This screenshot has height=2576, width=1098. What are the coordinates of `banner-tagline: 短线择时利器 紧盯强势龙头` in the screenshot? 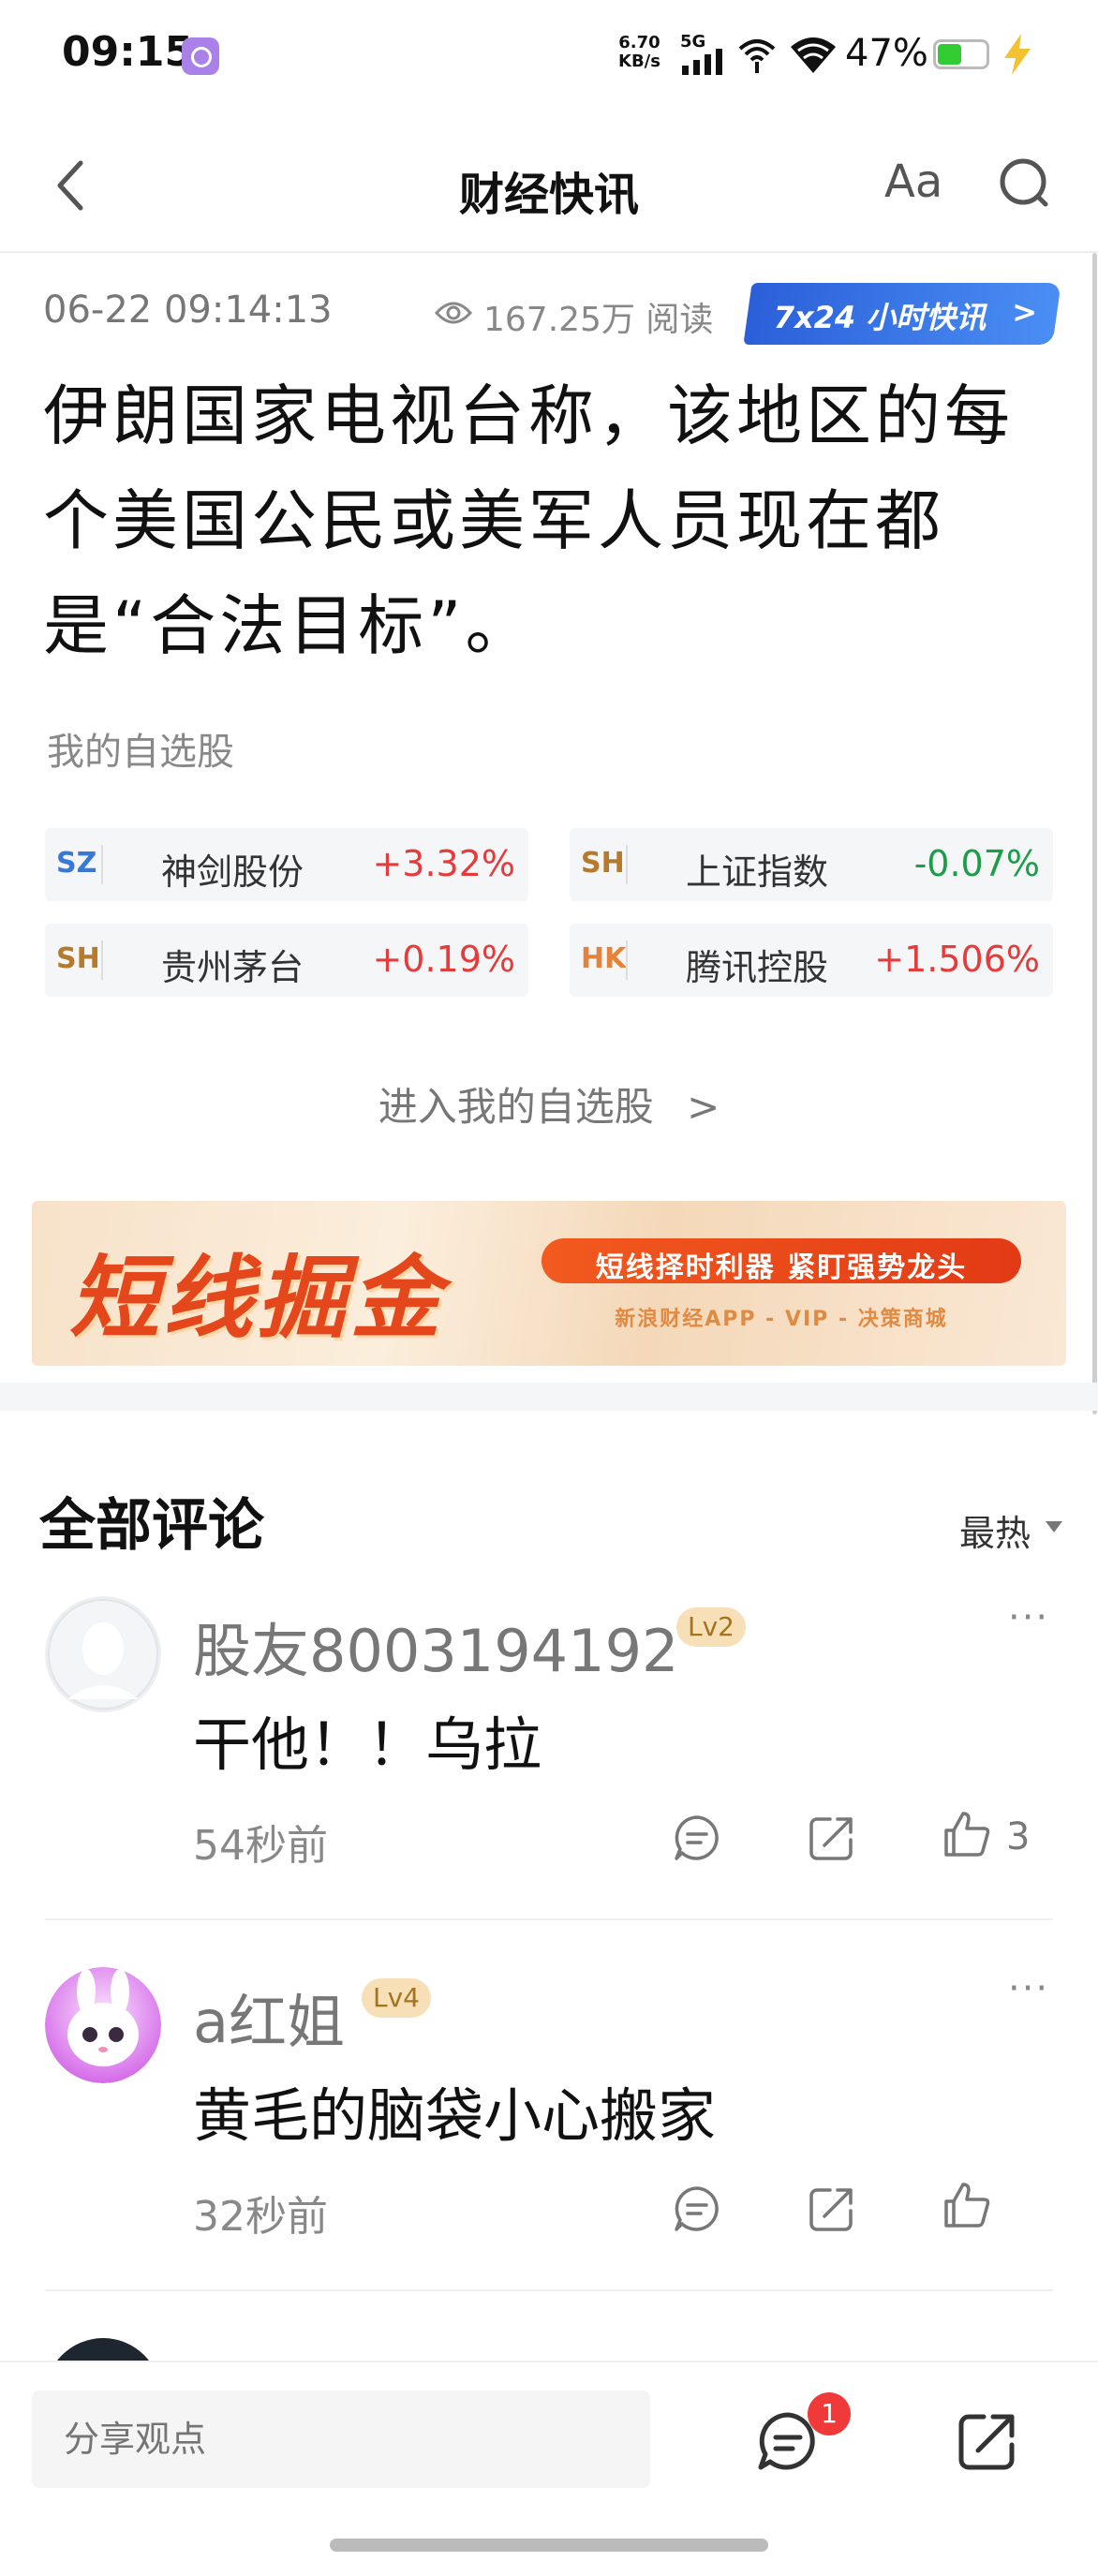 It's located at (781, 1267).